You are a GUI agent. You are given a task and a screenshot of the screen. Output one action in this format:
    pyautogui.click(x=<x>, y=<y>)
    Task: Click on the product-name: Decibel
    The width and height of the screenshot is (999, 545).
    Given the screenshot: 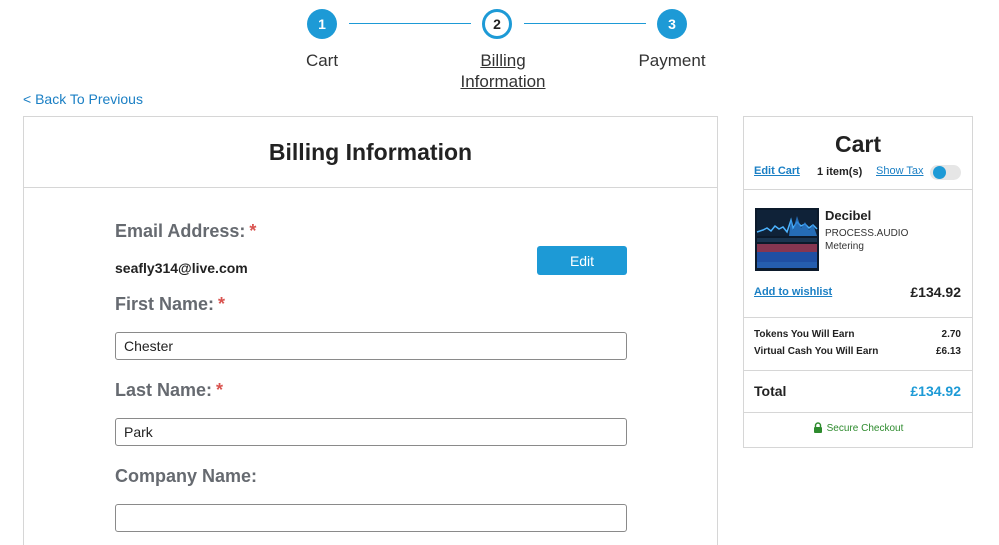 What is the action you would take?
    pyautogui.click(x=848, y=215)
    